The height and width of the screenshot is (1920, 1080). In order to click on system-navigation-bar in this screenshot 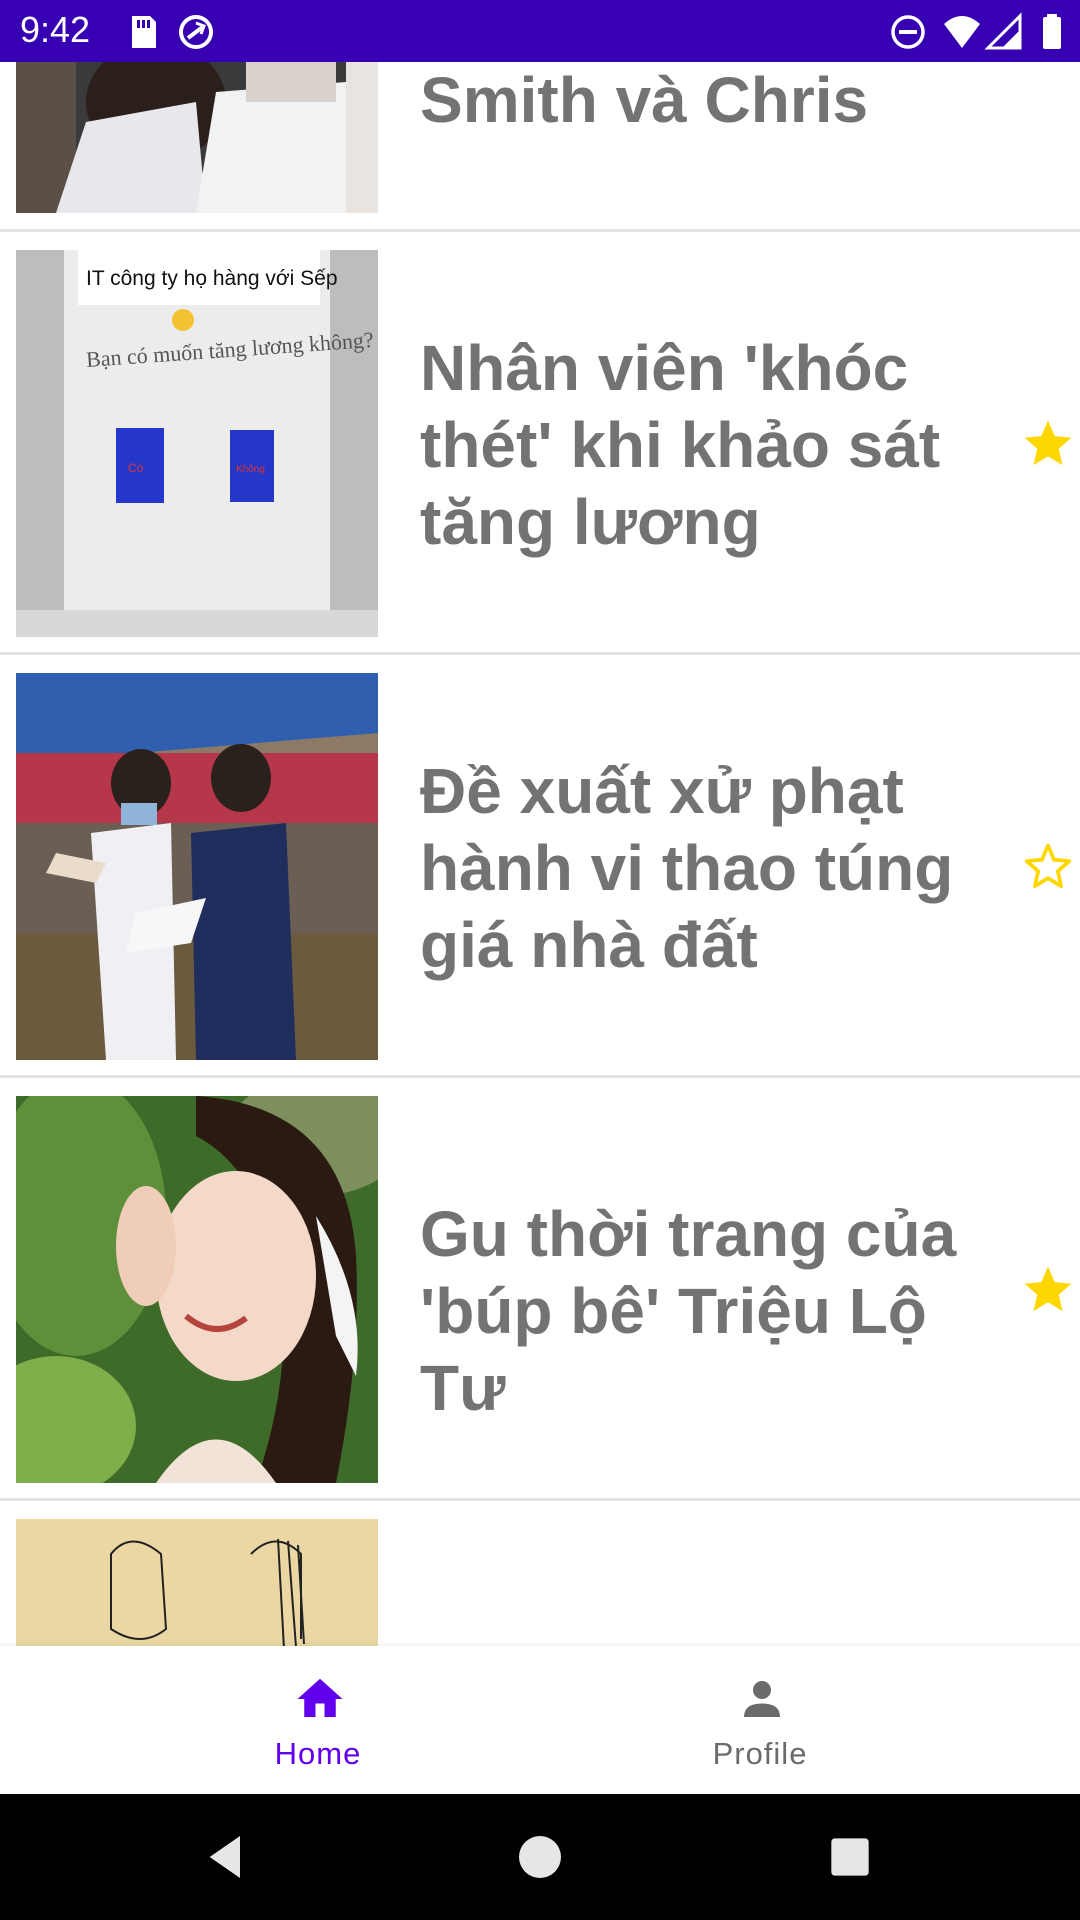, I will do `click(540, 1857)`.